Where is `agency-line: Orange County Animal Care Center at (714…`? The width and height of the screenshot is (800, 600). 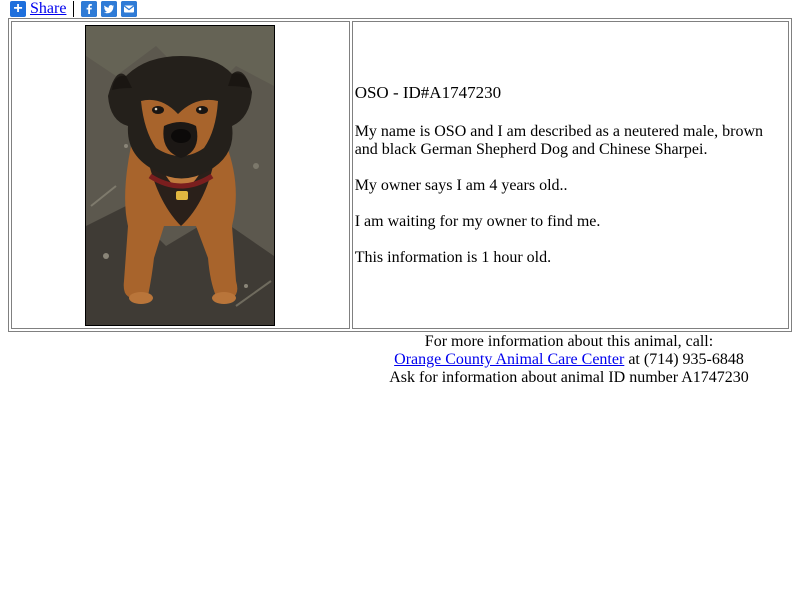 agency-line: Orange County Animal Care Center at (714… is located at coordinates (569, 360).